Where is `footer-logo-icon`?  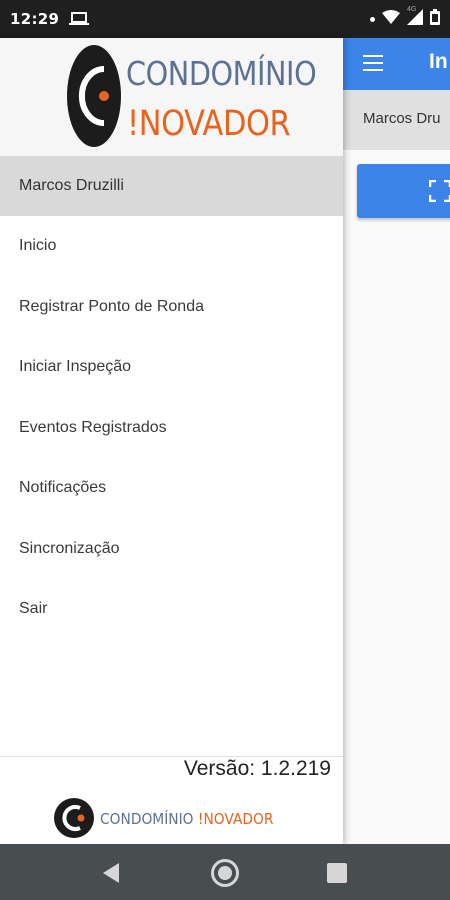 footer-logo-icon is located at coordinates (74, 818).